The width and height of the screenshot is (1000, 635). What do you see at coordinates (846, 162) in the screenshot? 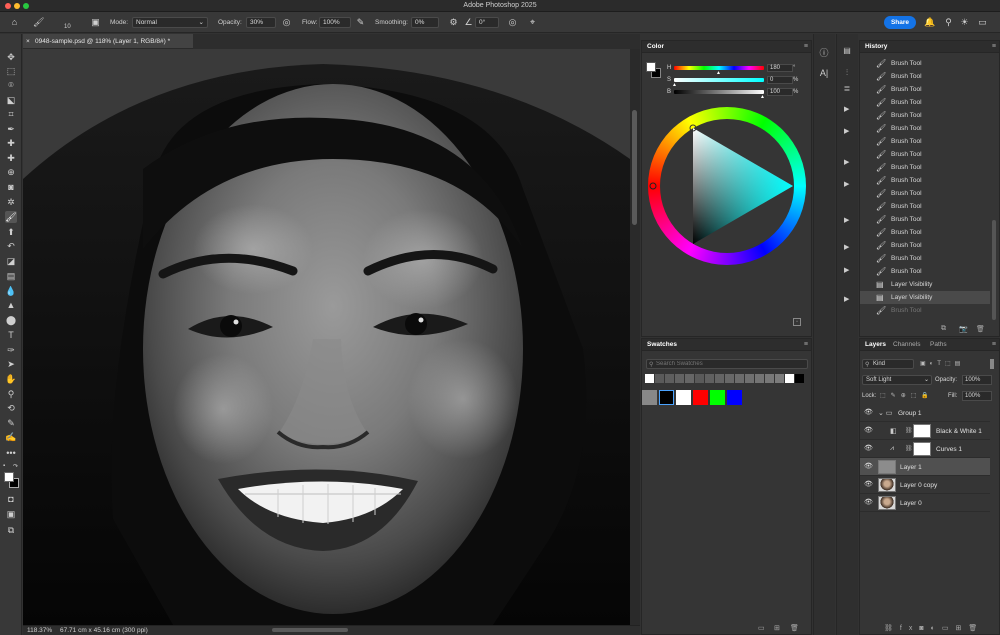
I see `play-icon-3: ▶` at bounding box center [846, 162].